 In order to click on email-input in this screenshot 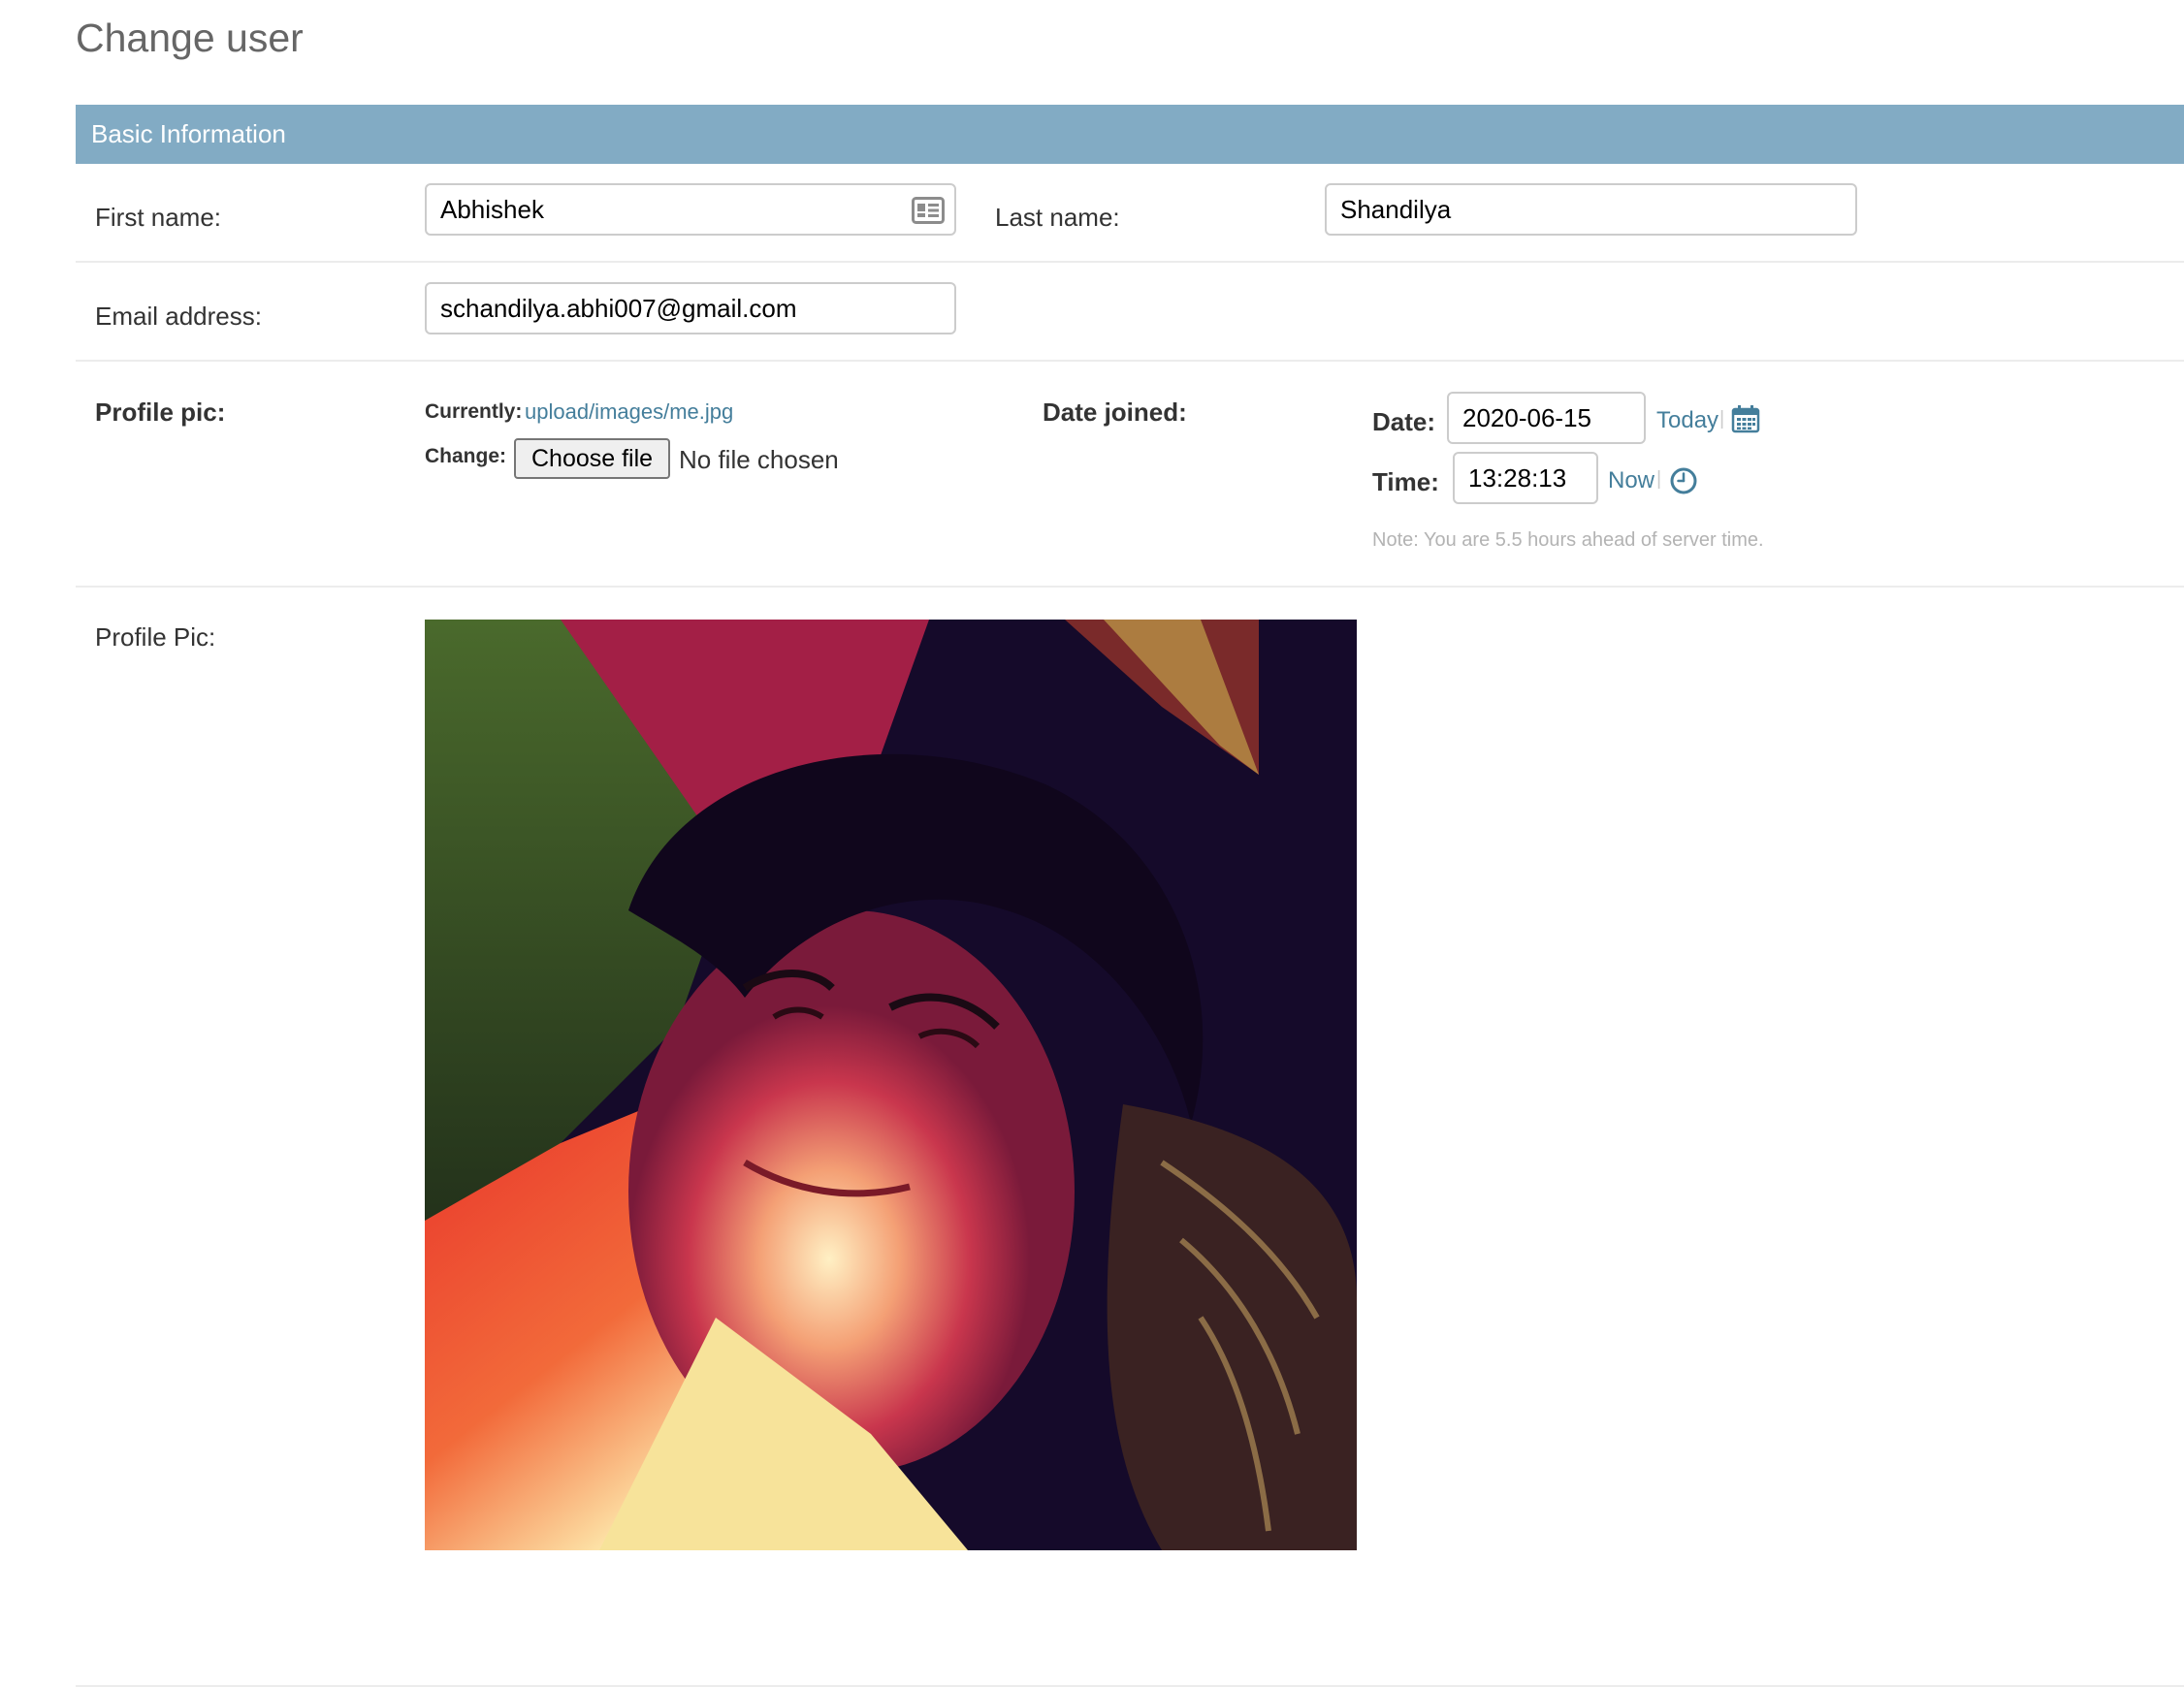, I will do `click(690, 308)`.